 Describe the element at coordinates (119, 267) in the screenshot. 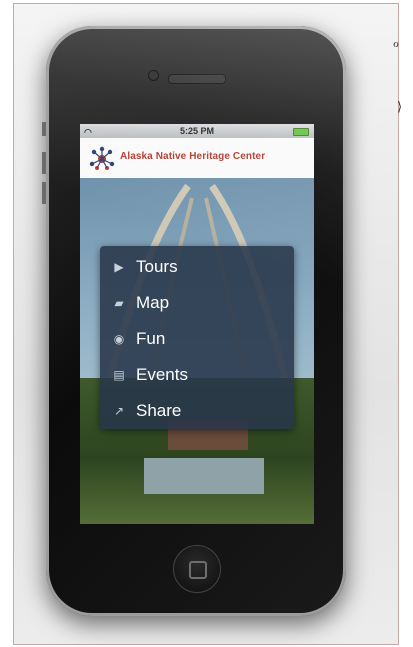

I see `play-icon: ▶` at that location.